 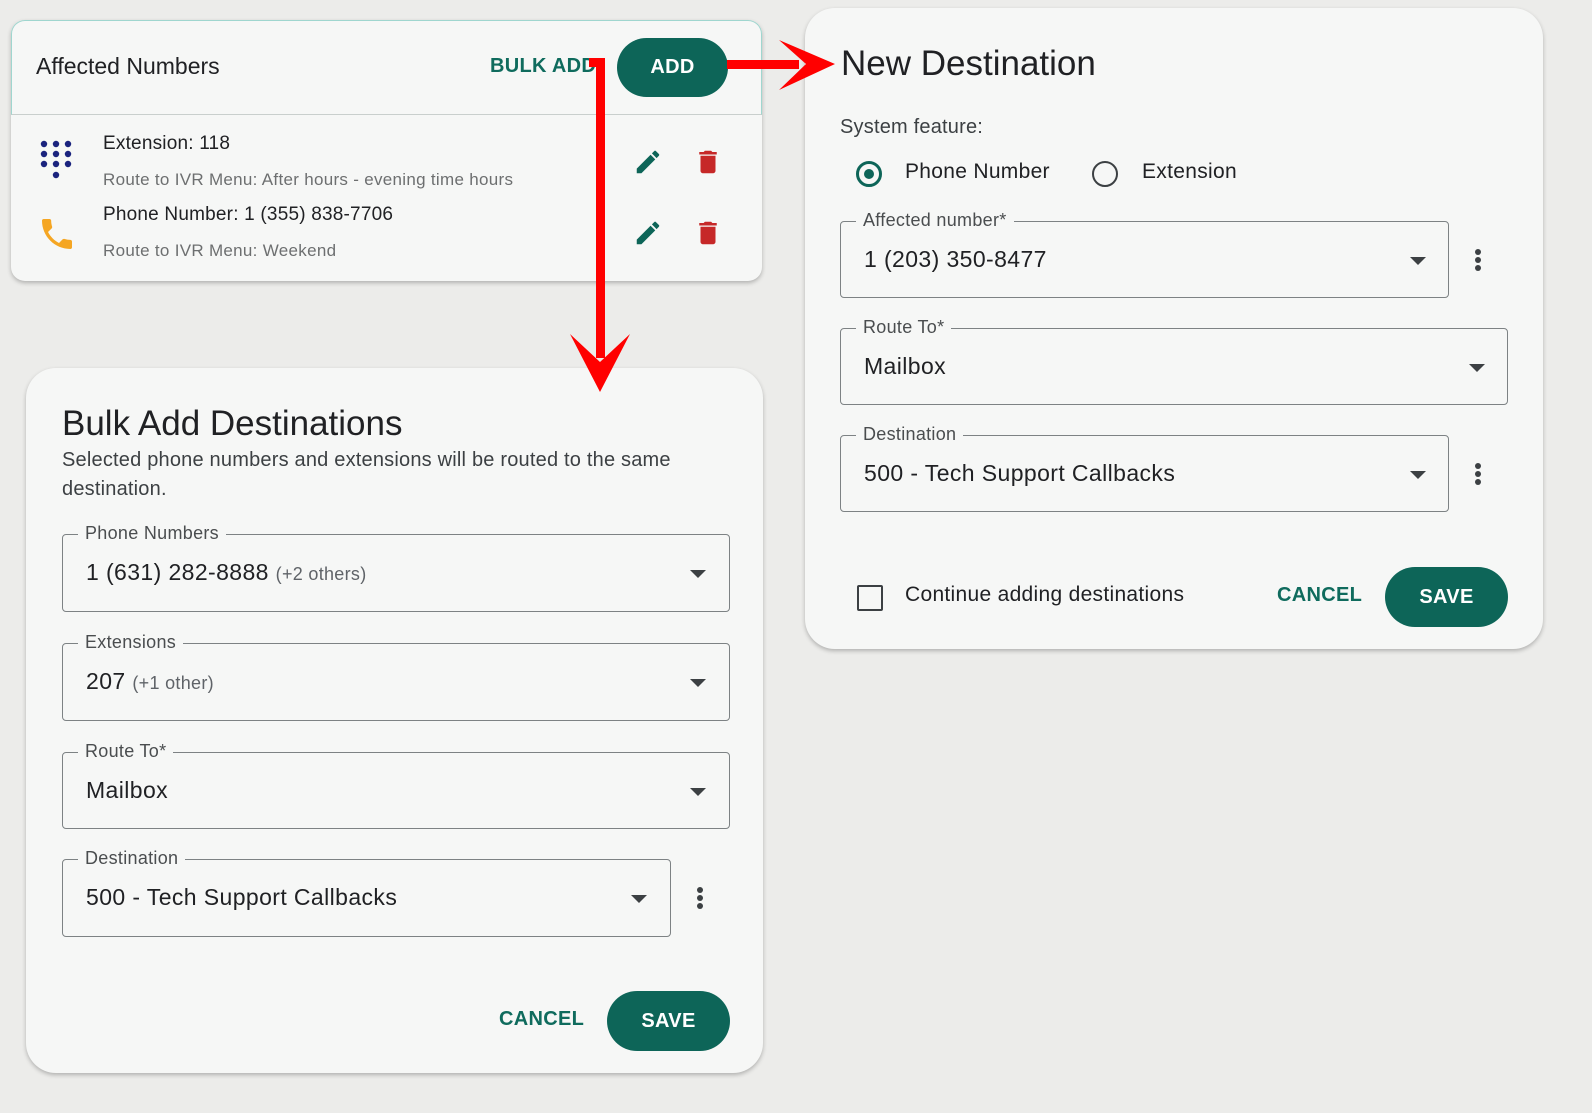 What do you see at coordinates (1189, 171) in the screenshot?
I see `radio-extension-label: Extension` at bounding box center [1189, 171].